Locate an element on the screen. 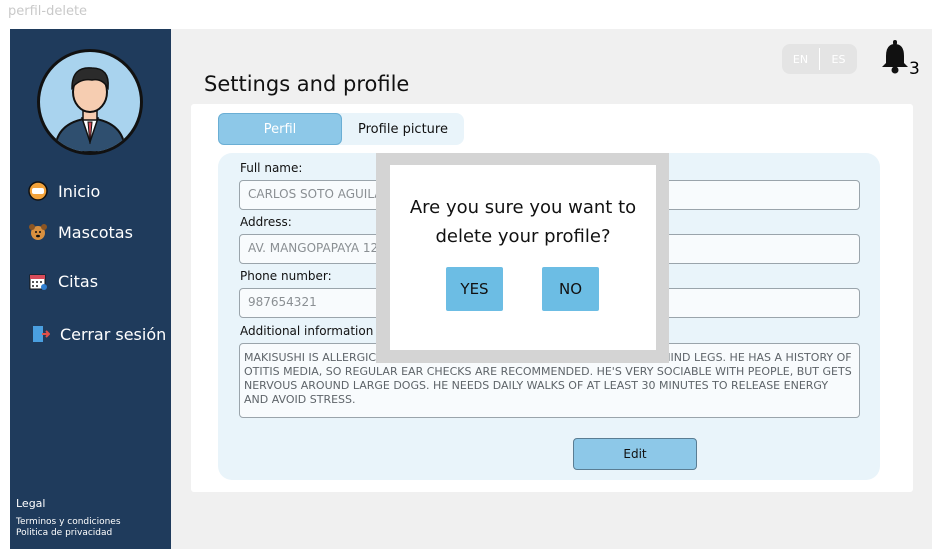 This screenshot has height=554, width=932. legal-title: Legal is located at coordinates (31, 503).